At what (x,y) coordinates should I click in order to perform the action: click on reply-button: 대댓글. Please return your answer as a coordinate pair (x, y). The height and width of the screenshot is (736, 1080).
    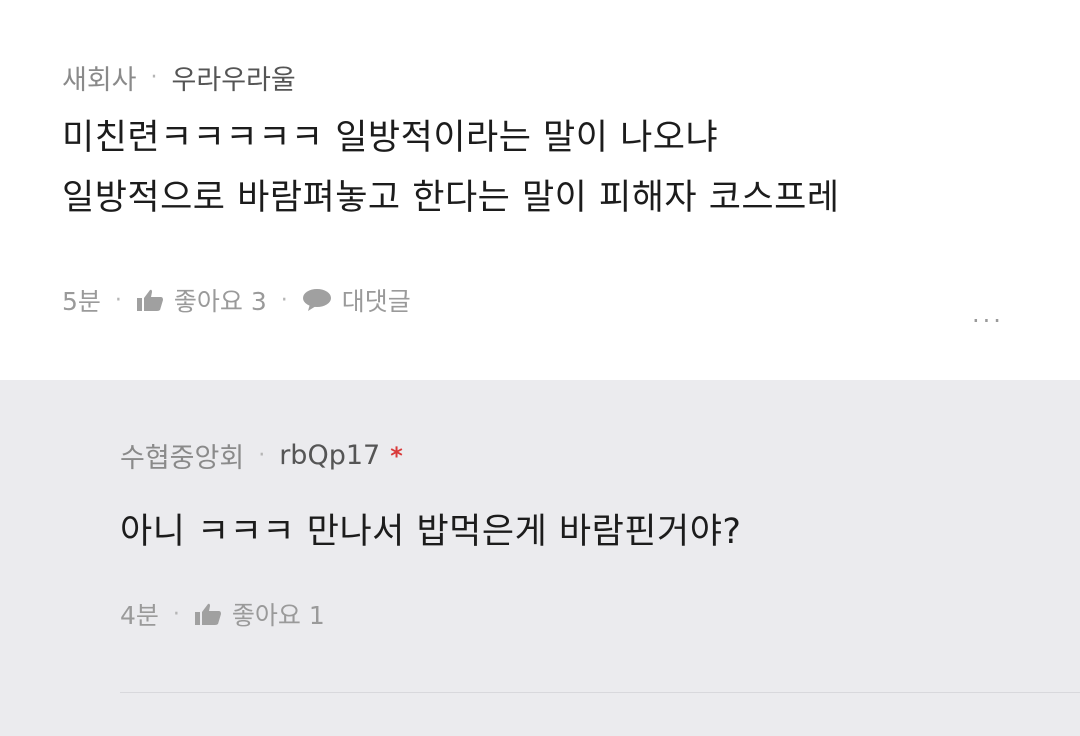
    Looking at the image, I should click on (356, 300).